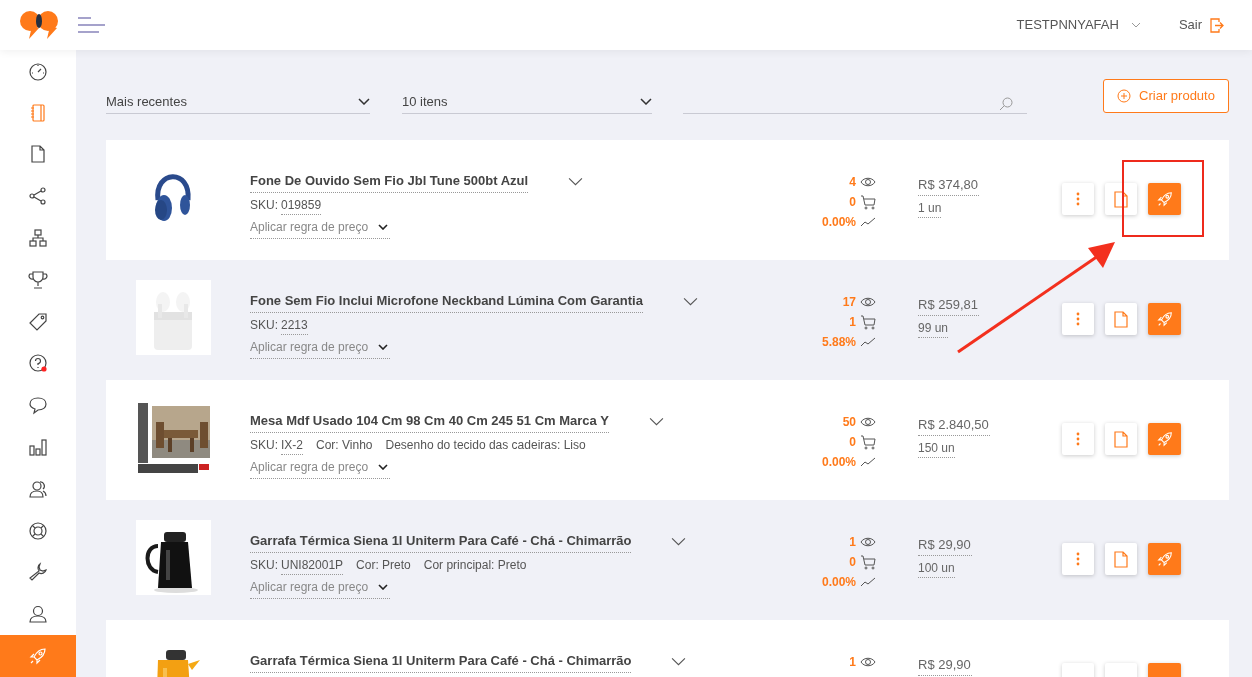 This screenshot has height=677, width=1252. I want to click on stock-quantity: 99 un, so click(933, 328).